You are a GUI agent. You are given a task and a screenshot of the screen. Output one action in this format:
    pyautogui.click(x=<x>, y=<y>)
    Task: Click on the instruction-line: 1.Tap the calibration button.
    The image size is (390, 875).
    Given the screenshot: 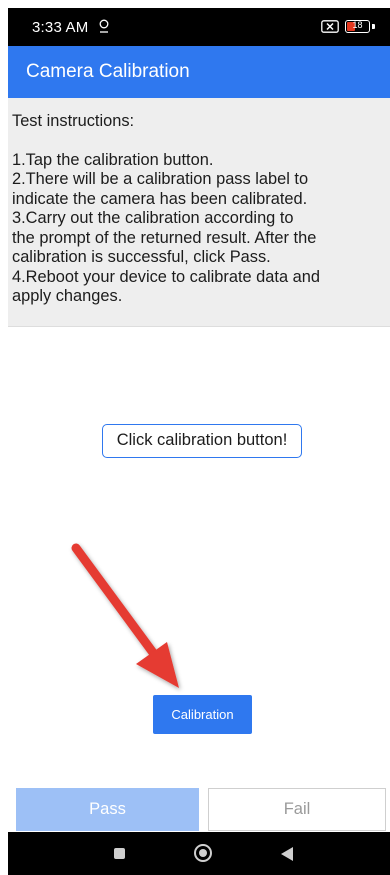 What is the action you would take?
    pyautogui.click(x=113, y=159)
    